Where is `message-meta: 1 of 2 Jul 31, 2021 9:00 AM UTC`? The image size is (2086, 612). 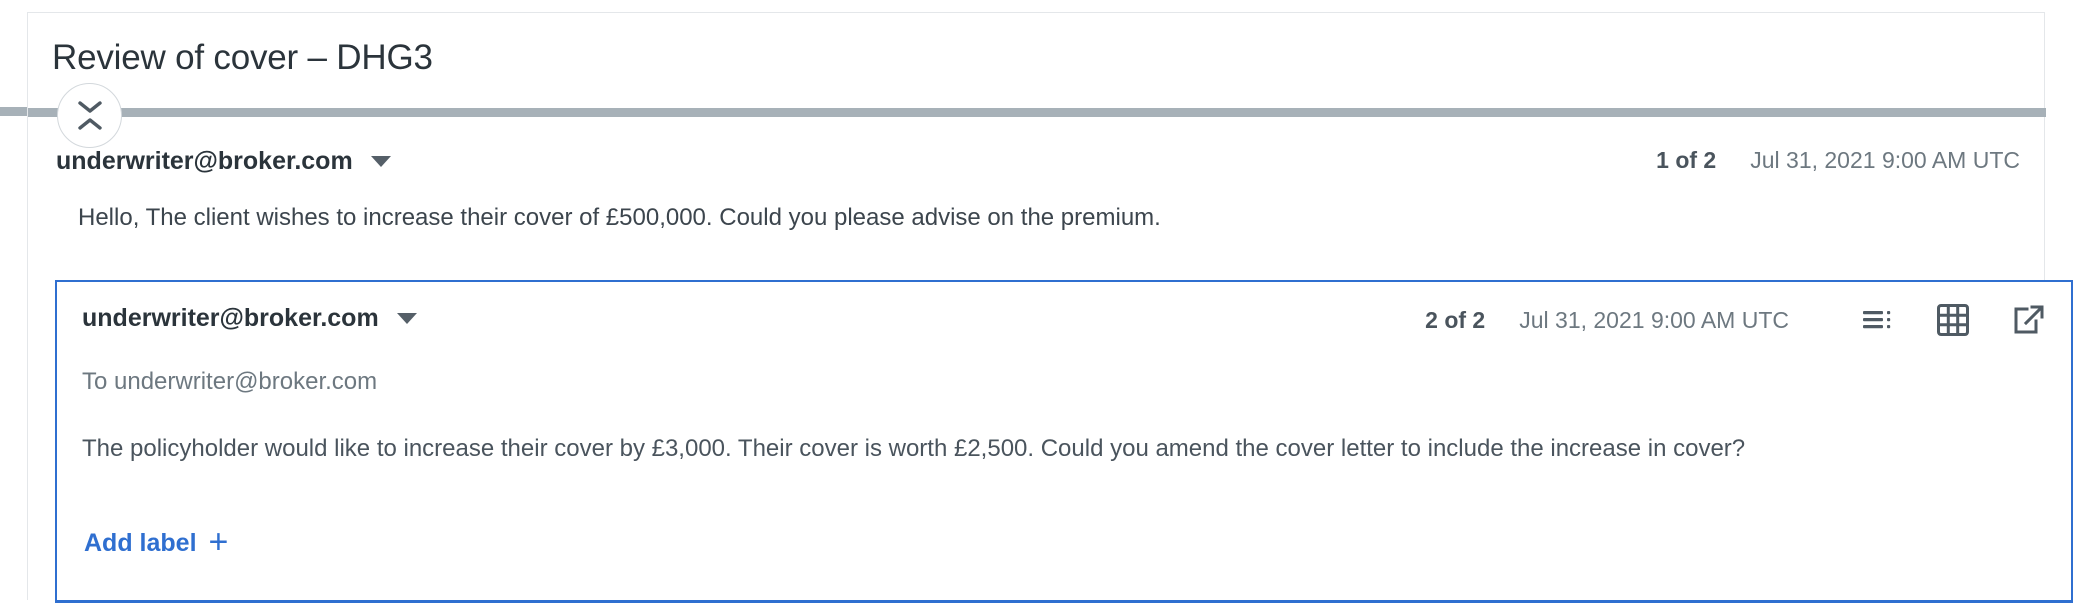
message-meta: 1 of 2 Jul 31, 2021 9:00 AM UTC is located at coordinates (1838, 160).